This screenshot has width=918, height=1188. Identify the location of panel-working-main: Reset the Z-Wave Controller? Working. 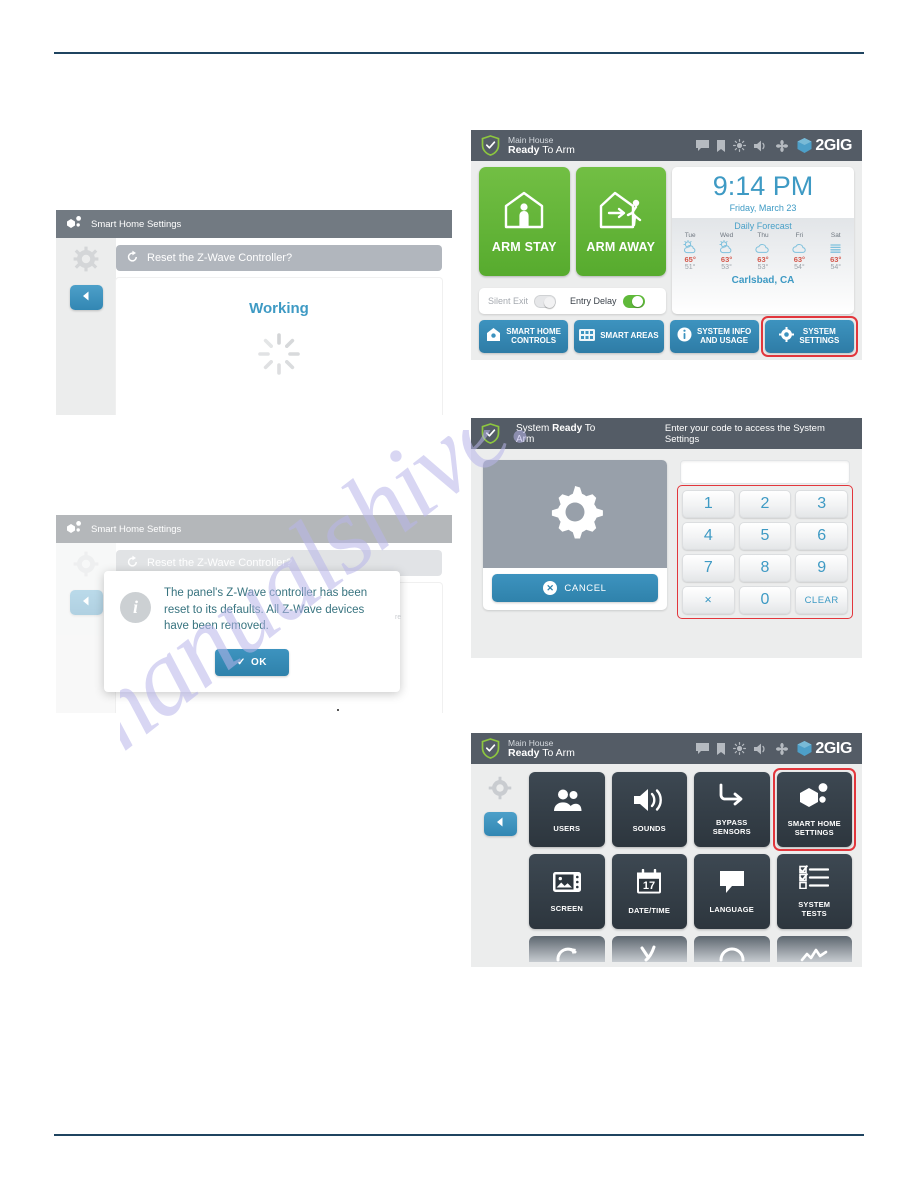
(284, 326).